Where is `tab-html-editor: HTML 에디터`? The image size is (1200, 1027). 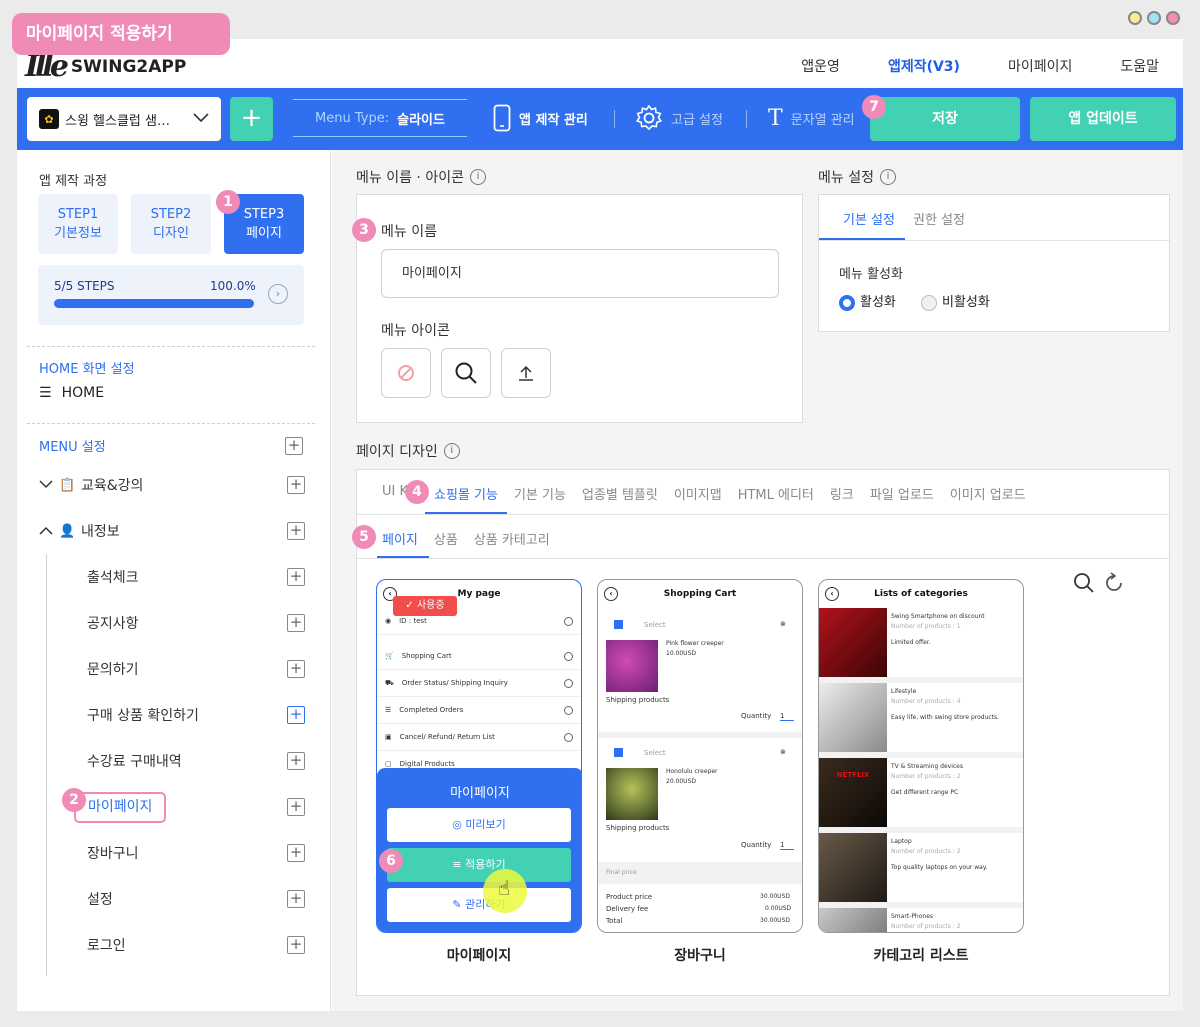 tab-html-editor: HTML 에디터 is located at coordinates (776, 493).